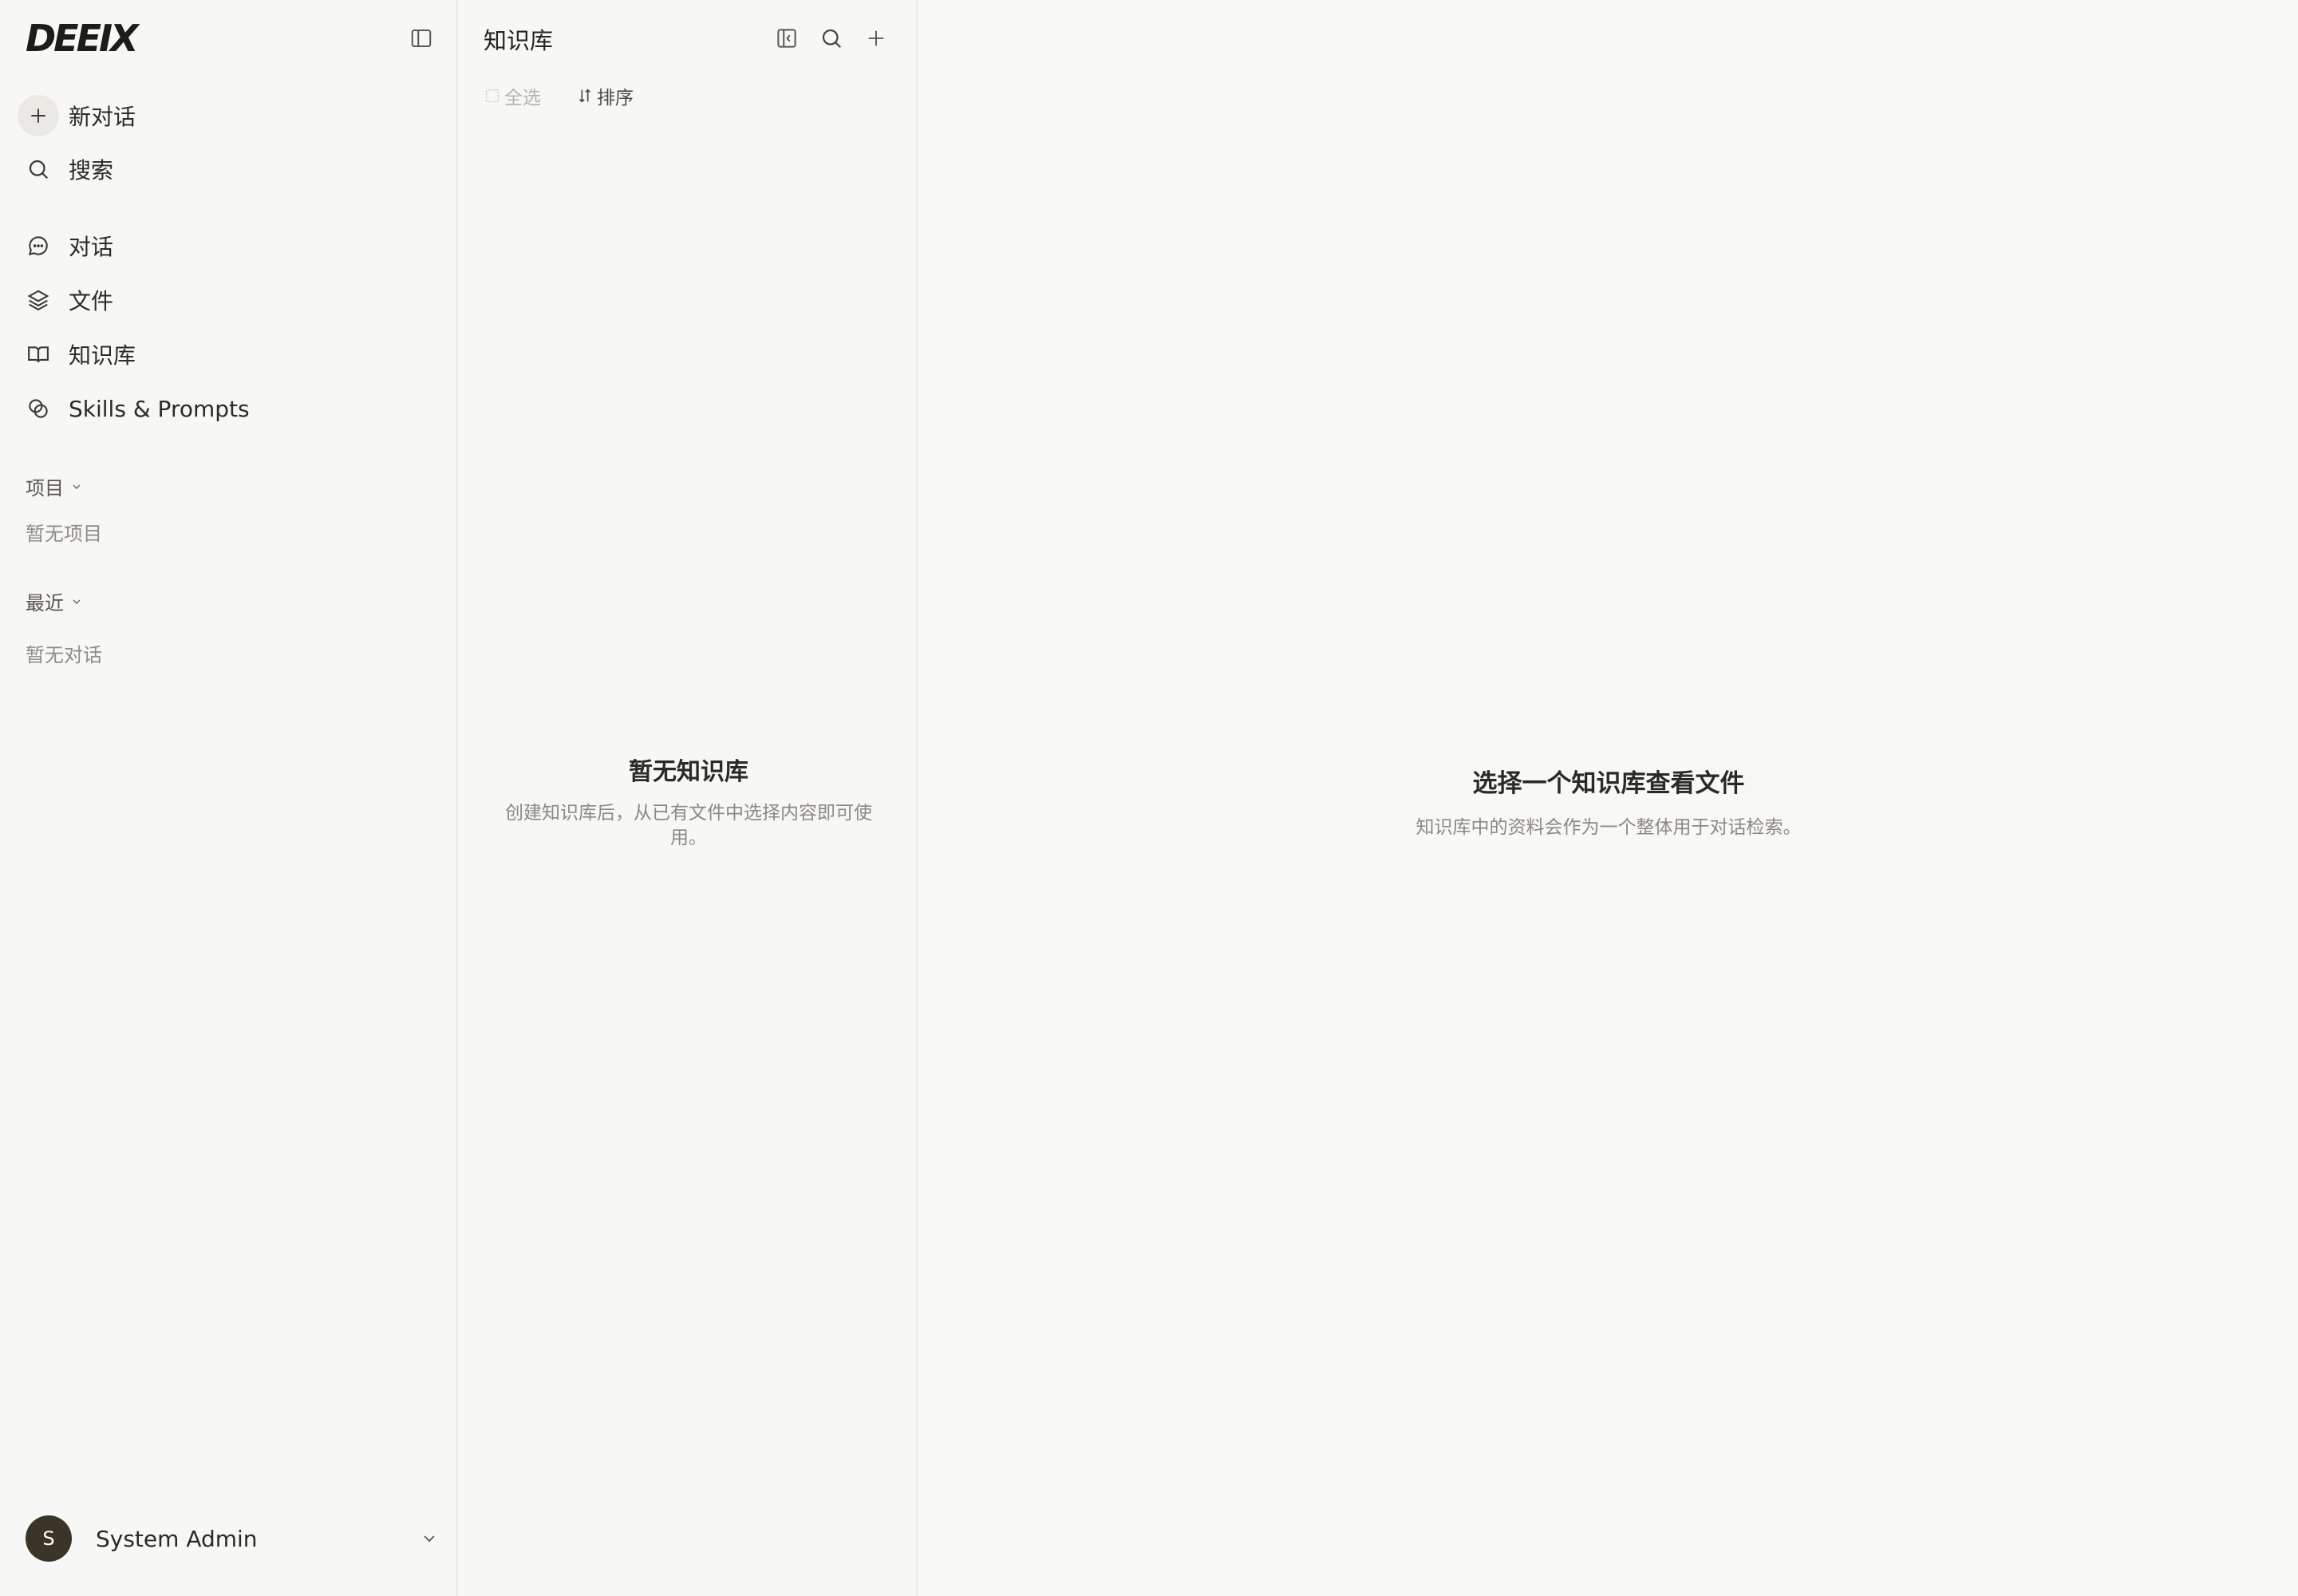 This screenshot has width=2298, height=1596. I want to click on sidebar-item-skills-prompts: Skills & Prompts, so click(229, 408).